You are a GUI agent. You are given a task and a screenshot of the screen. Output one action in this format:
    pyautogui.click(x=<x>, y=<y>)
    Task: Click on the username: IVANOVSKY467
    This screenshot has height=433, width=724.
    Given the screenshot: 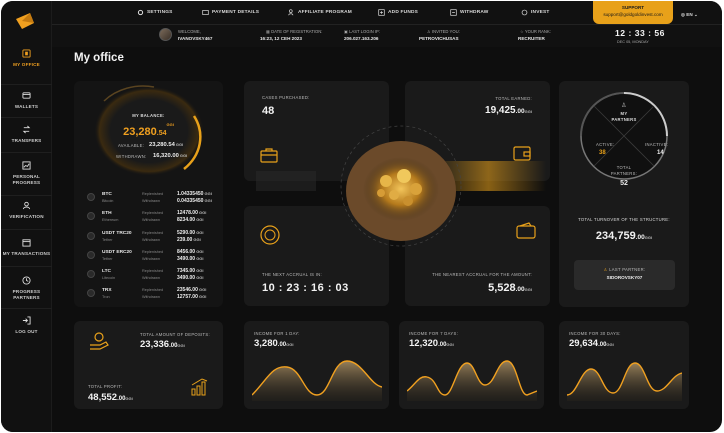 What is the action you would take?
    pyautogui.click(x=195, y=38)
    